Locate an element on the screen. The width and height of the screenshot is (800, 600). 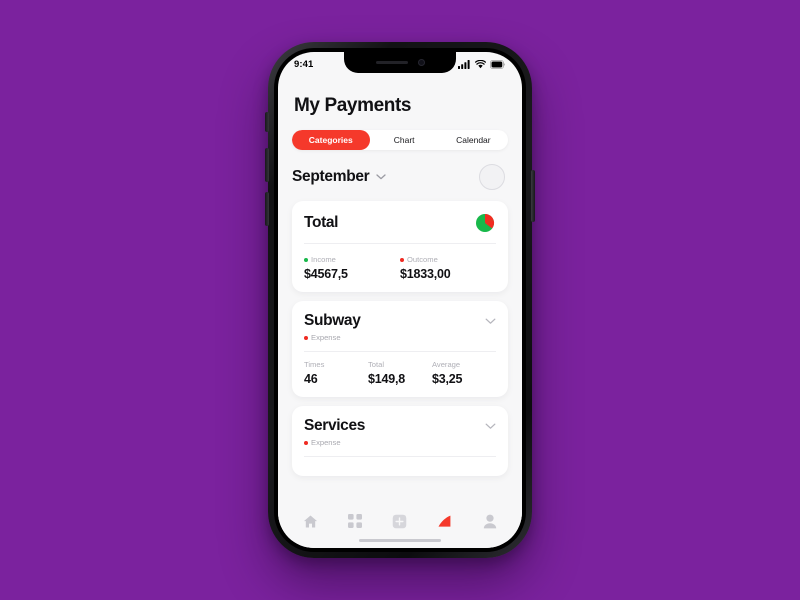
month-label: September is located at coordinates (331, 176).